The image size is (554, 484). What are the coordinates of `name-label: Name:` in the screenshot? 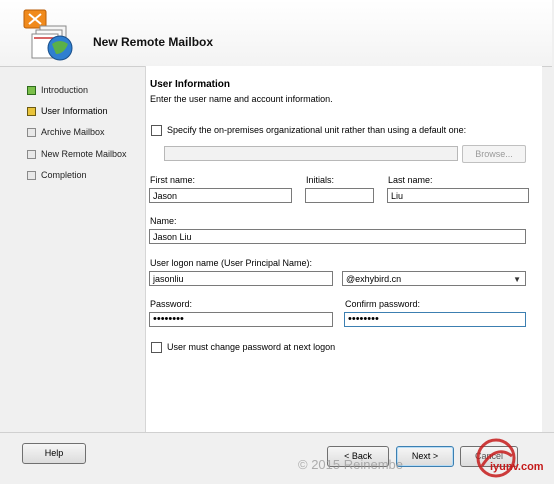 It's located at (163, 221).